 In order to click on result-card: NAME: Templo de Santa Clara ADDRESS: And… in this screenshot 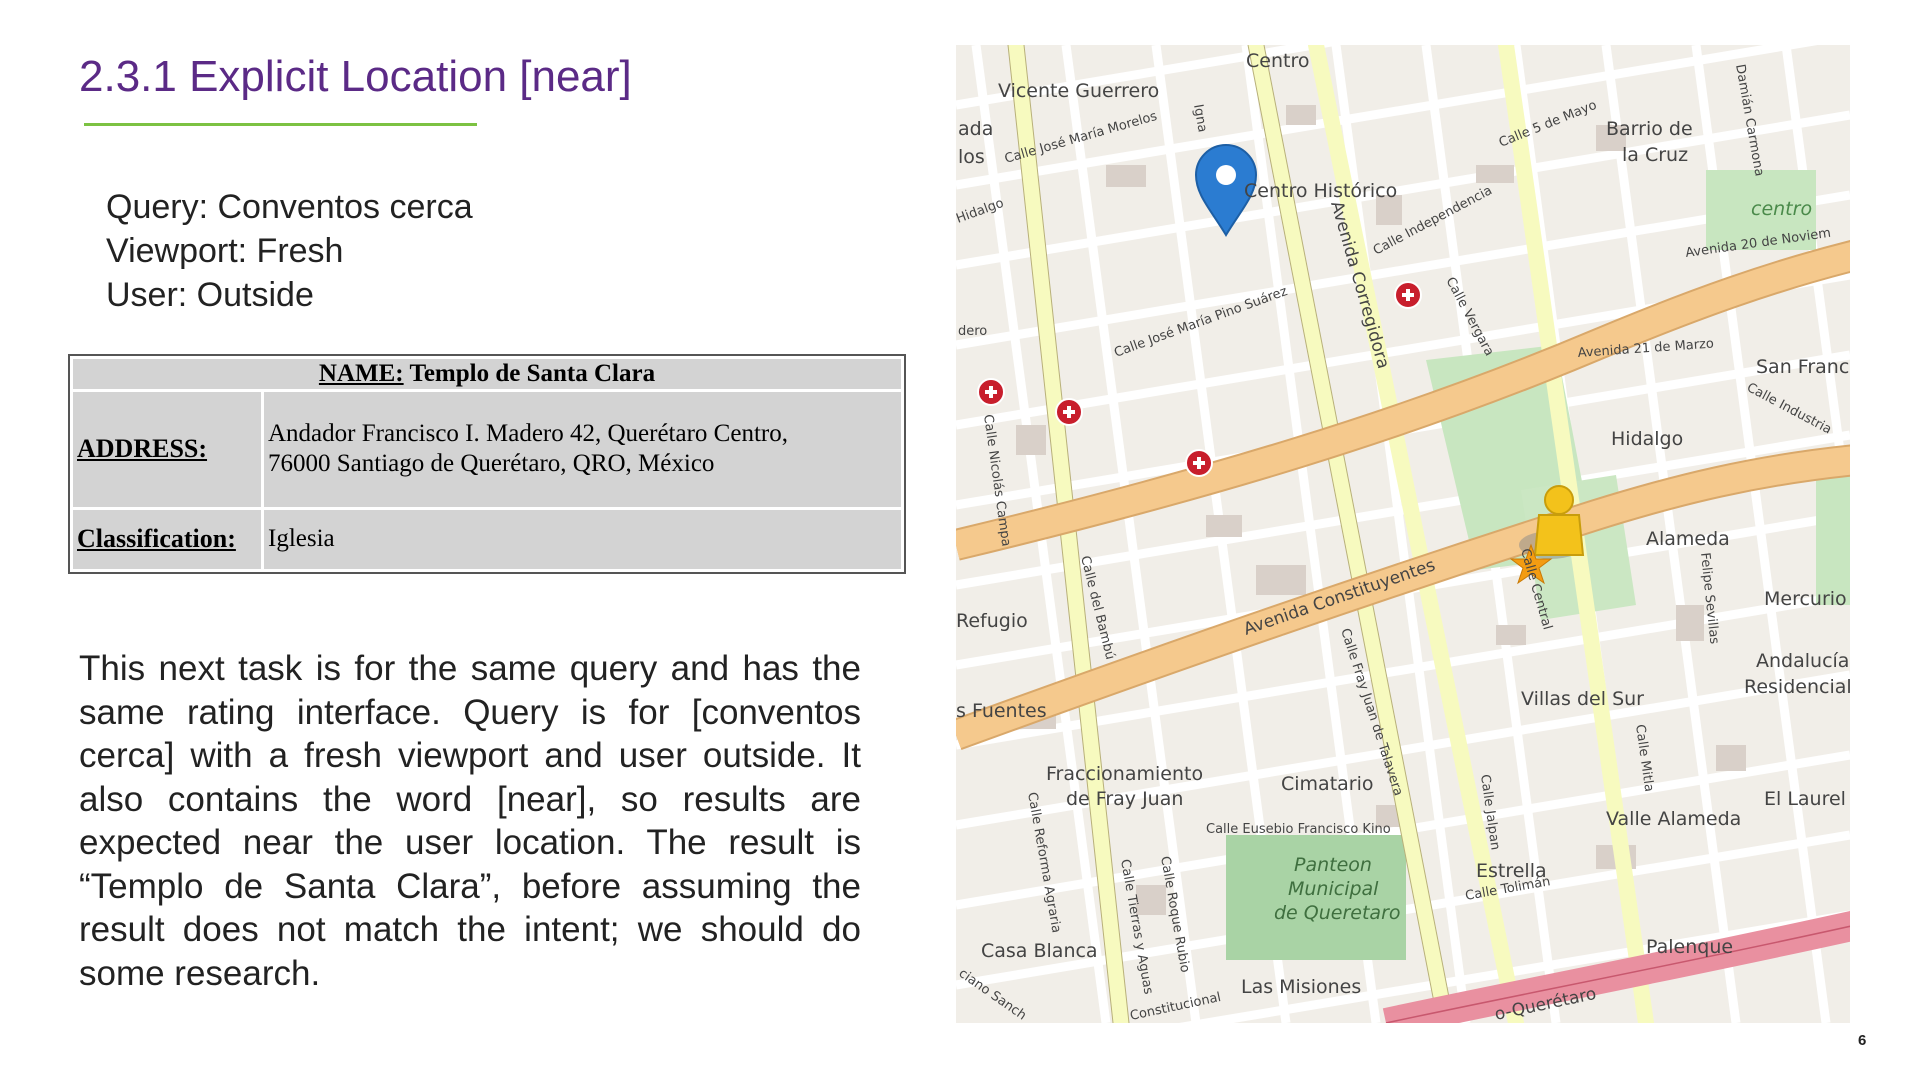, I will do `click(487, 464)`.